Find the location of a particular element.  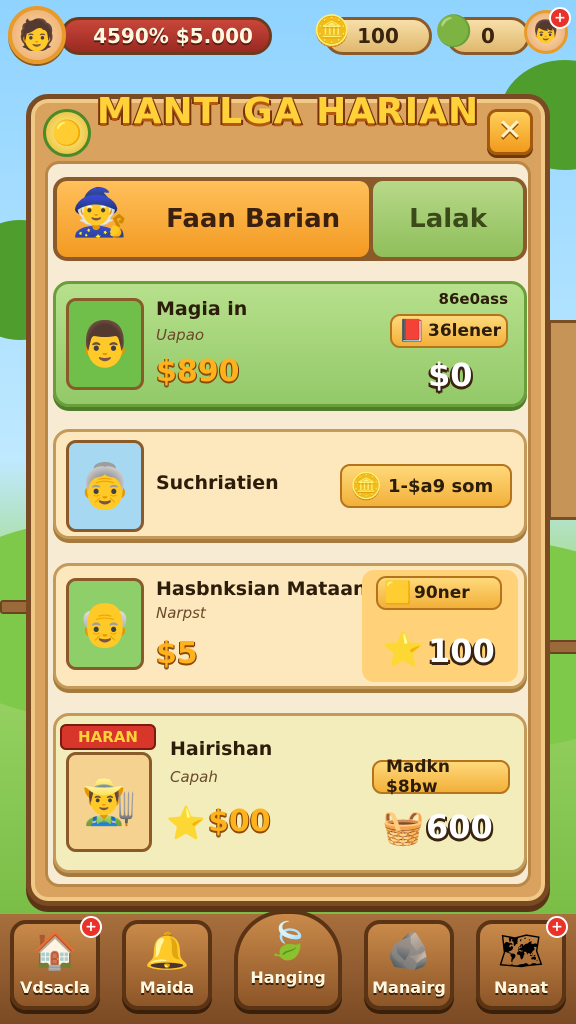

nav-label: Nanat is located at coordinates (521, 987).